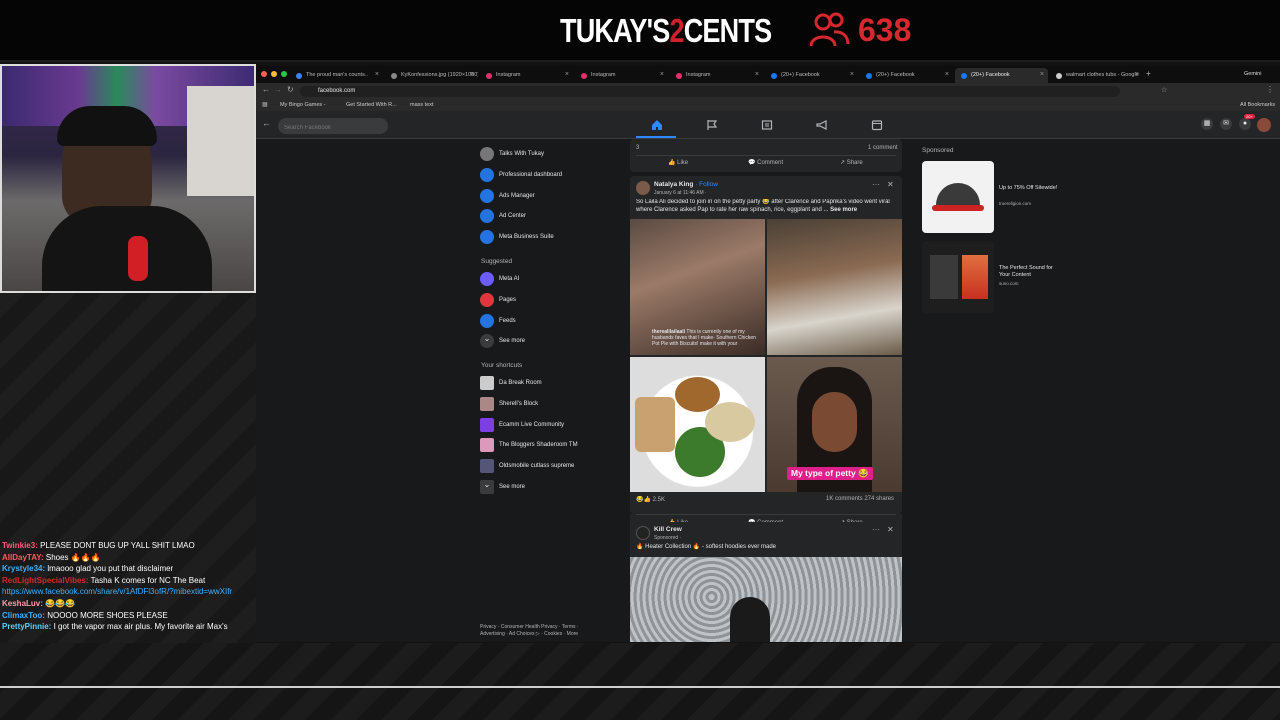 The image size is (1280, 720). I want to click on browser-tab: The proud man's counts.. ×, so click(336, 75).